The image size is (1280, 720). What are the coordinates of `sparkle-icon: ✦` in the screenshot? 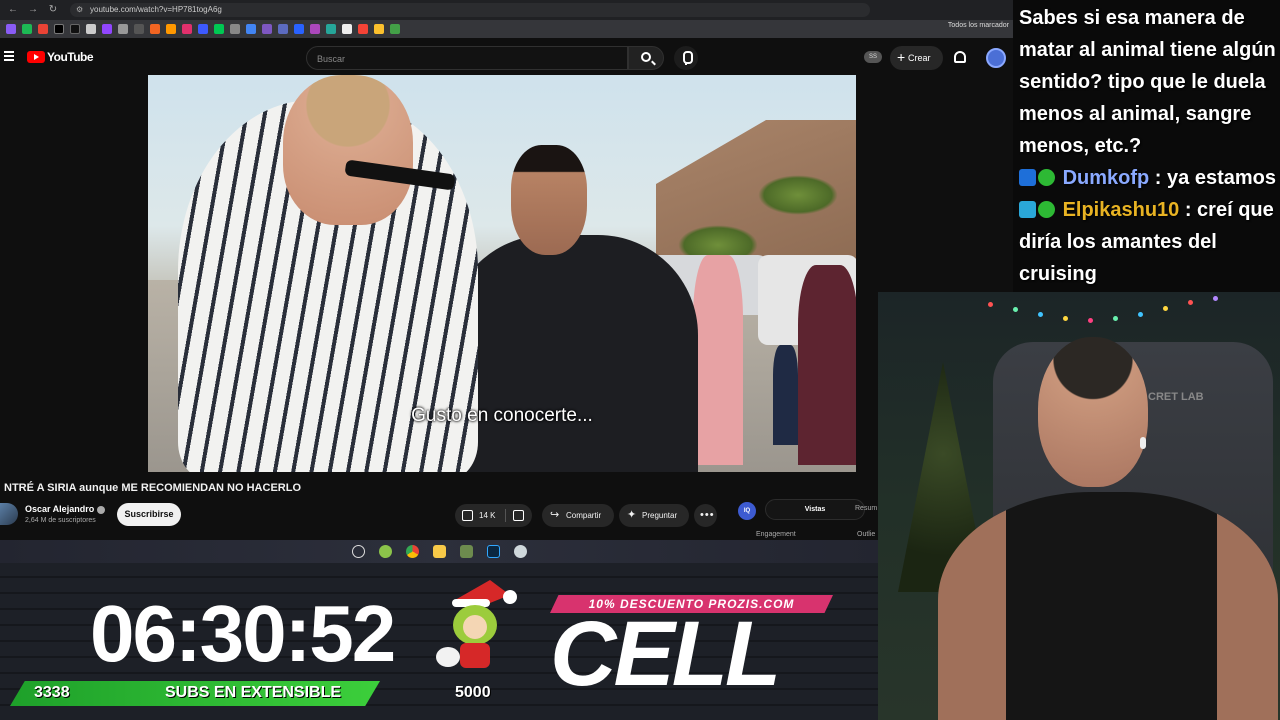 It's located at (632, 515).